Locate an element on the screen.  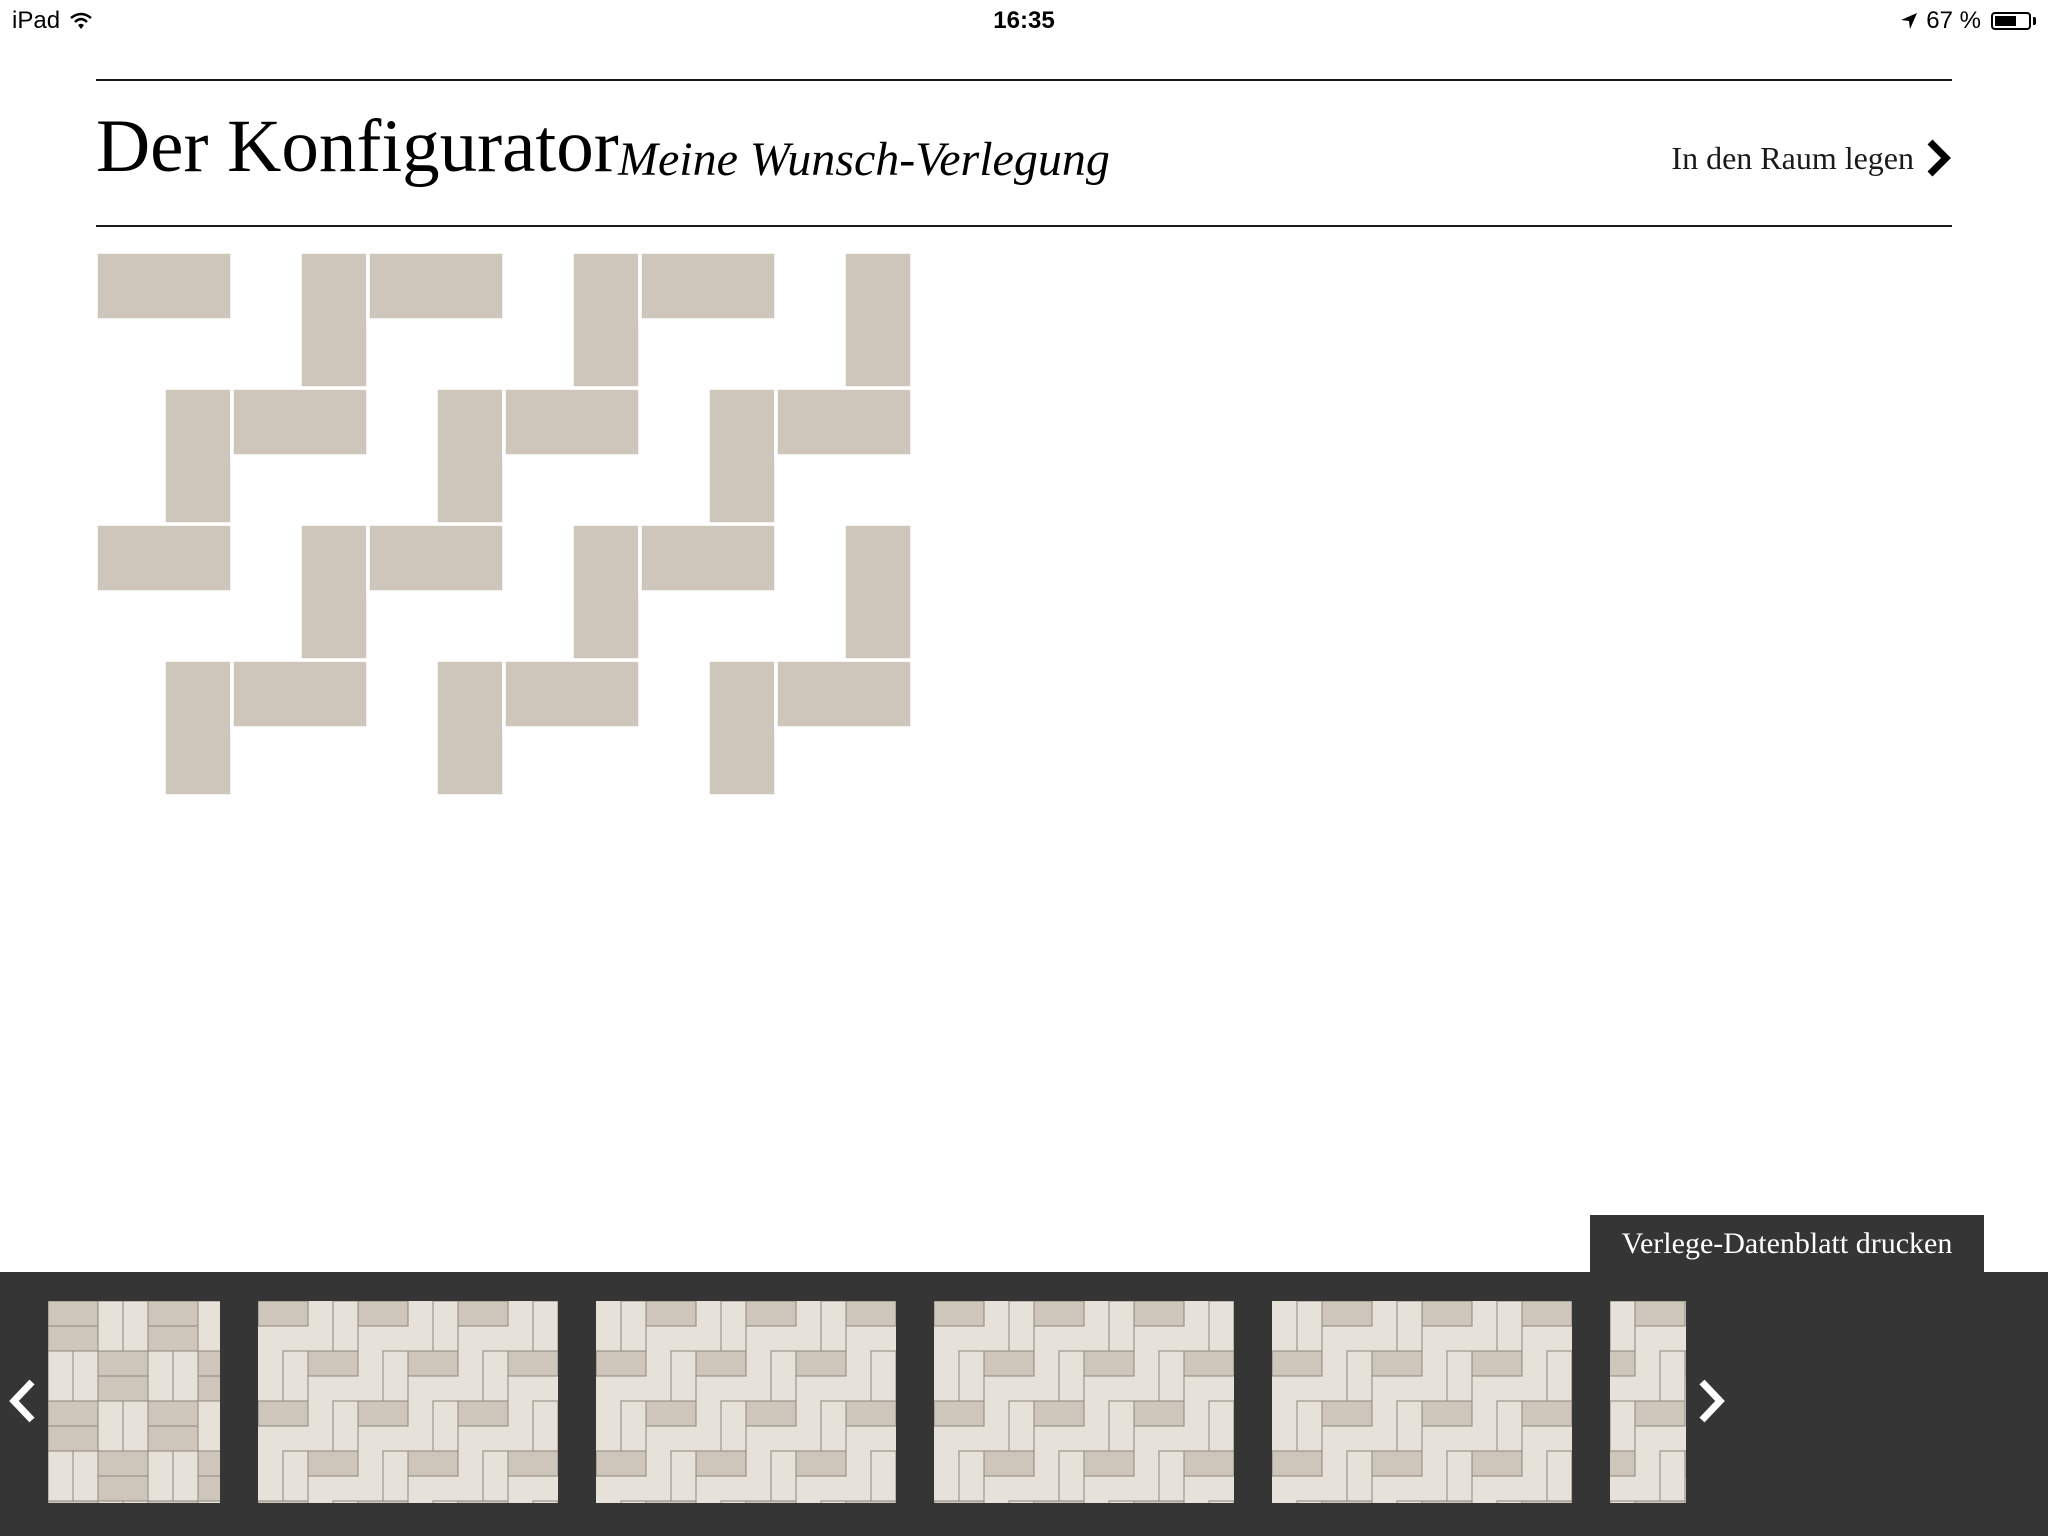
place-in-room-button: In den Raum legen is located at coordinates (1811, 158).